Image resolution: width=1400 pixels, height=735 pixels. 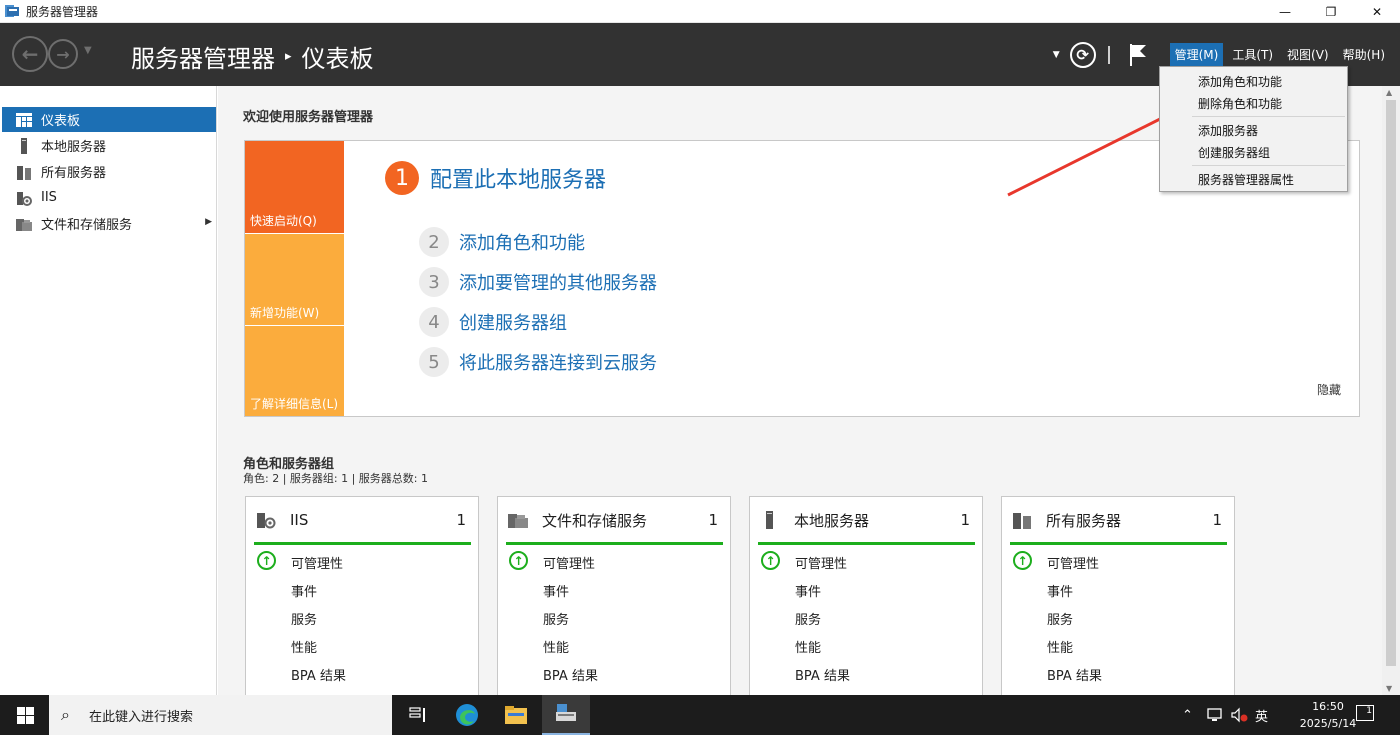 I want to click on menu-item-create-group: 创建服务器组, so click(x=1234, y=152).